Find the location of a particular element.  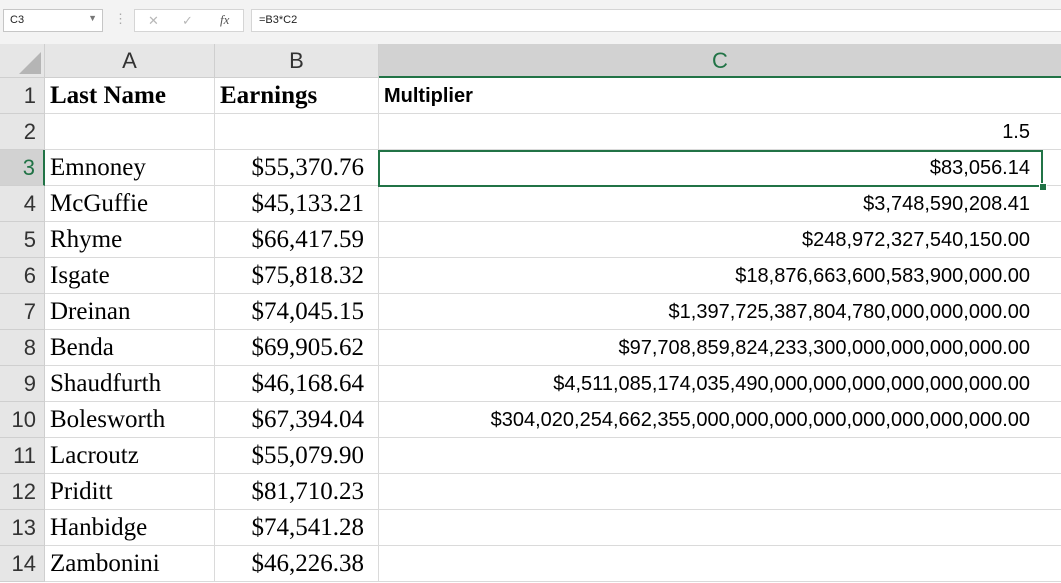

row-header: 6 is located at coordinates (22, 276).